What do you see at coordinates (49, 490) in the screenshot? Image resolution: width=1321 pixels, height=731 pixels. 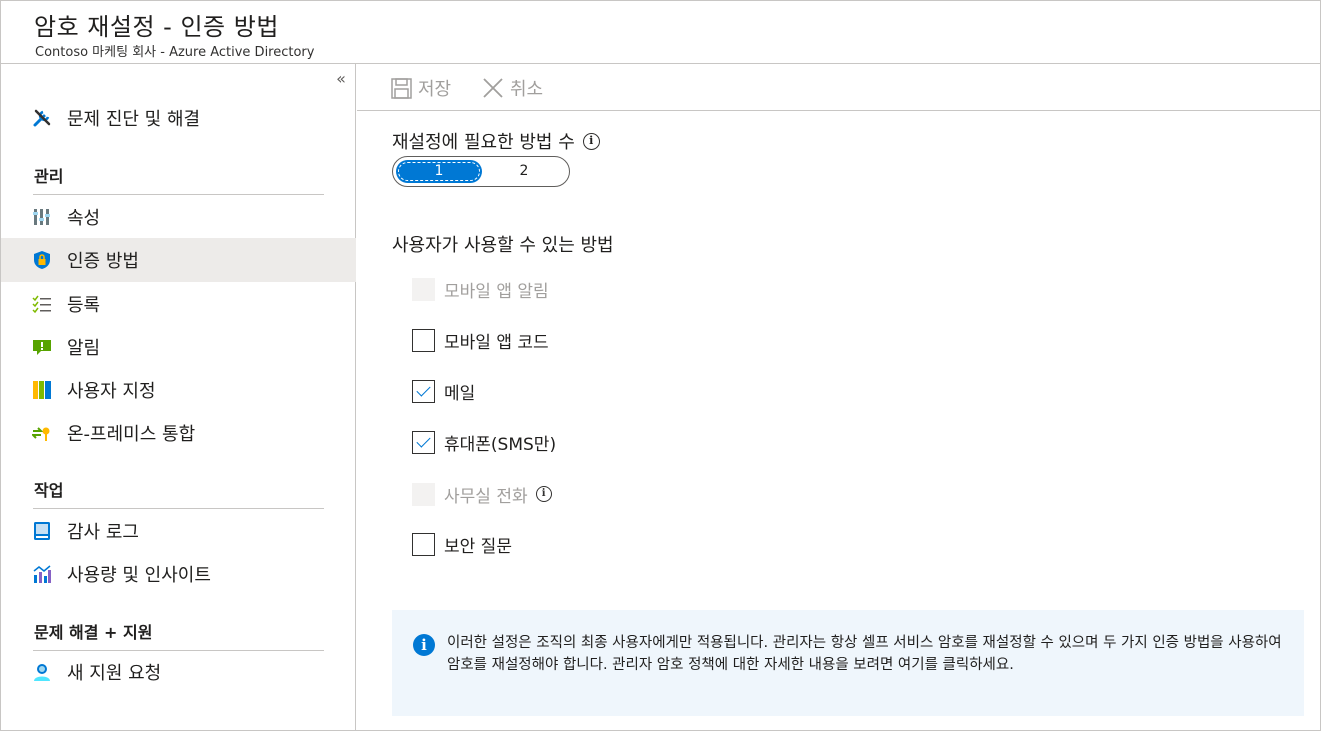 I see `section-title-activity: 작업` at bounding box center [49, 490].